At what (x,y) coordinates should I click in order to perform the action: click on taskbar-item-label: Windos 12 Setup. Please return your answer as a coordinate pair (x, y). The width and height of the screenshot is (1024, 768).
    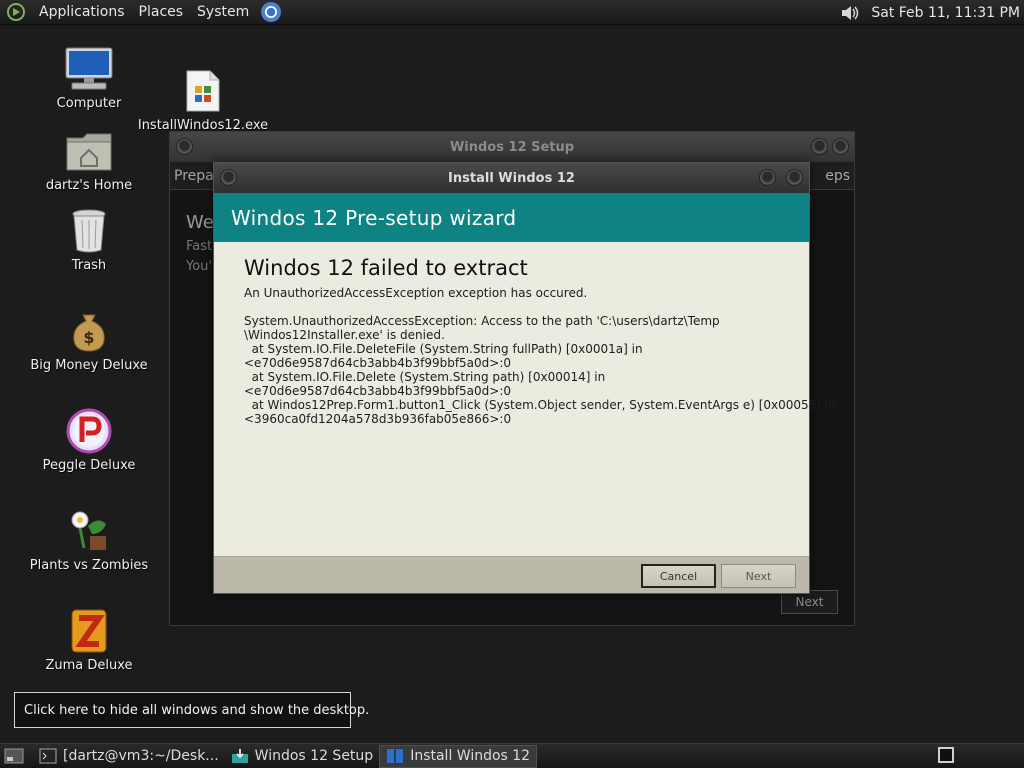
    Looking at the image, I should click on (314, 756).